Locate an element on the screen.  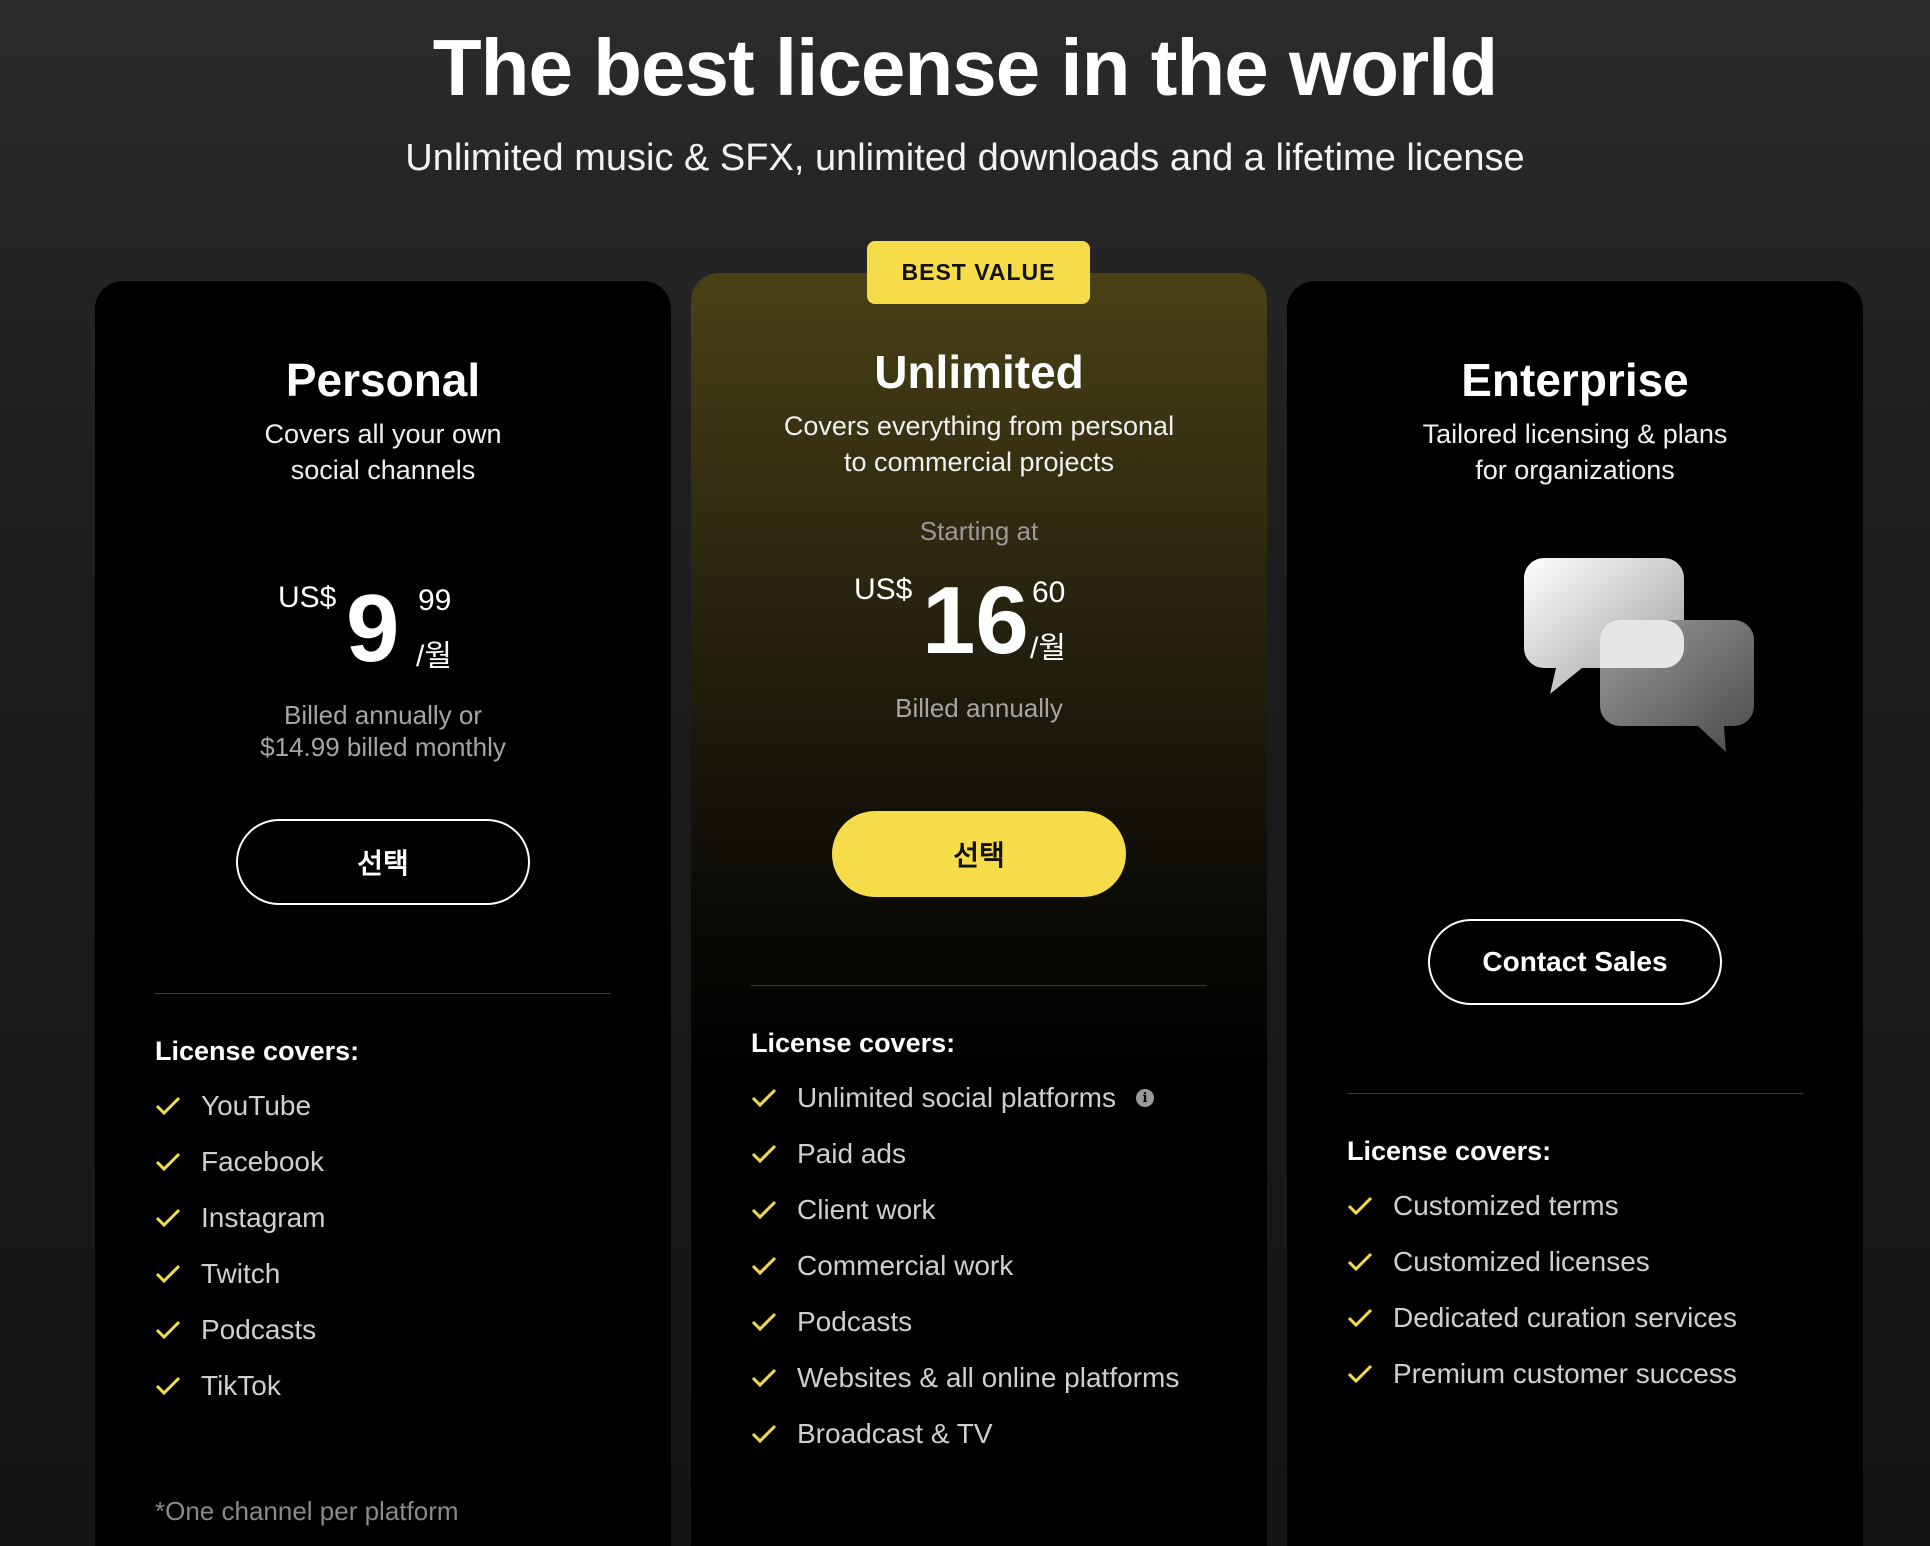
feature-label: Paid ads is located at coordinates (851, 1153).